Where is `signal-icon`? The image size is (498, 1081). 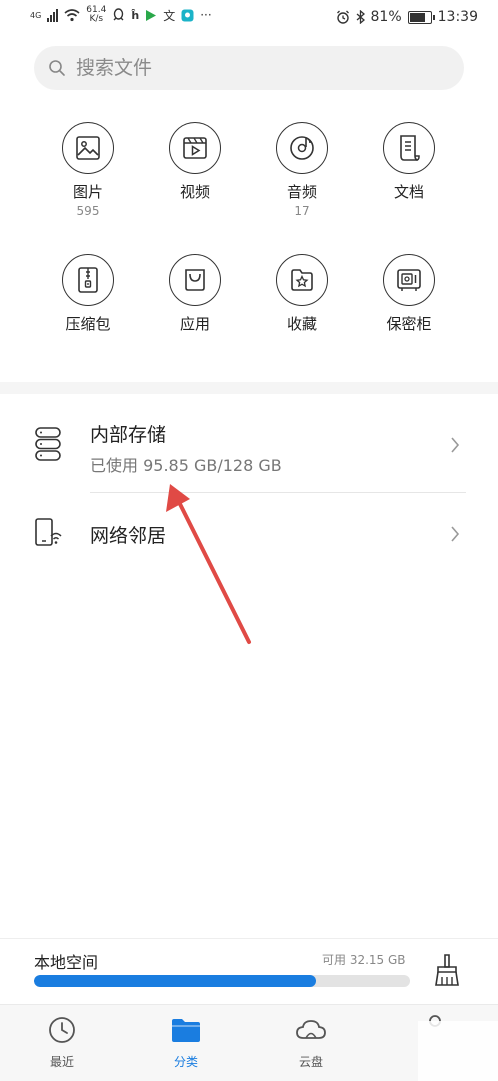
signal-icon is located at coordinates (53, 15).